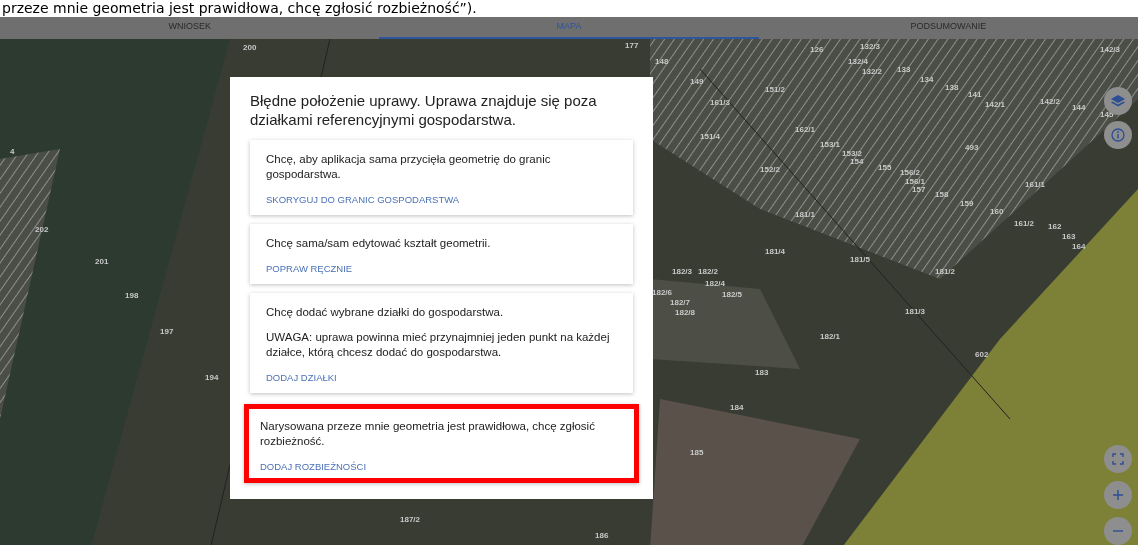  I want to click on parcel-label: 158, so click(942, 194).